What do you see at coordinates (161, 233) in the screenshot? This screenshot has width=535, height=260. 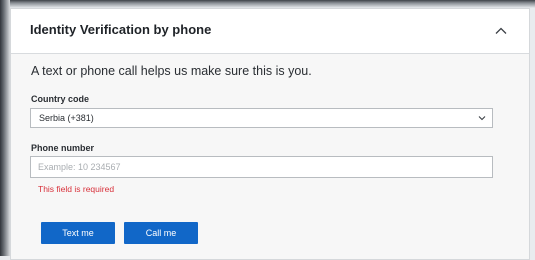 I see `call-me-button: Call me` at bounding box center [161, 233].